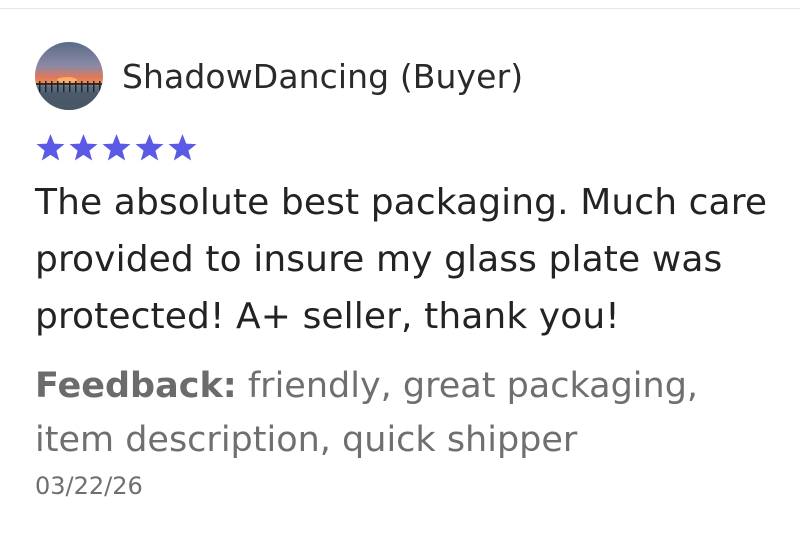 The height and width of the screenshot is (539, 800). Describe the element at coordinates (89, 486) in the screenshot. I see `review-date: 03/22/26` at that location.